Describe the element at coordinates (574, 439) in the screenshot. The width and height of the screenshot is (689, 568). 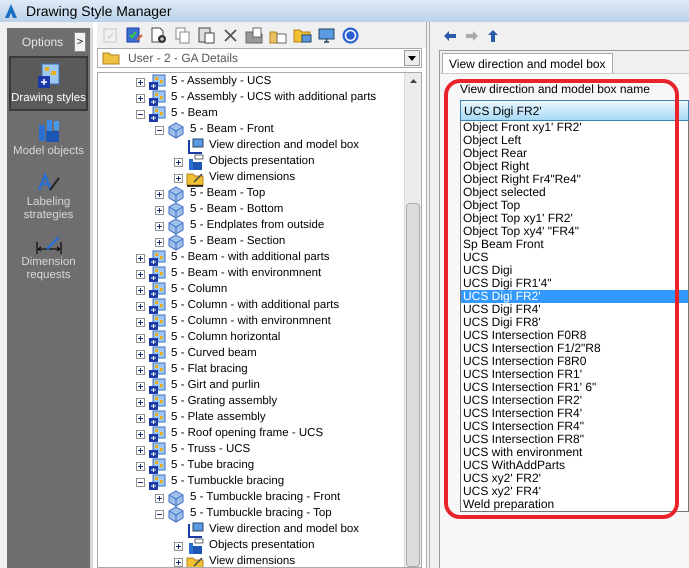
I see `dropdown-option: UCS Intersection FR8"` at that location.